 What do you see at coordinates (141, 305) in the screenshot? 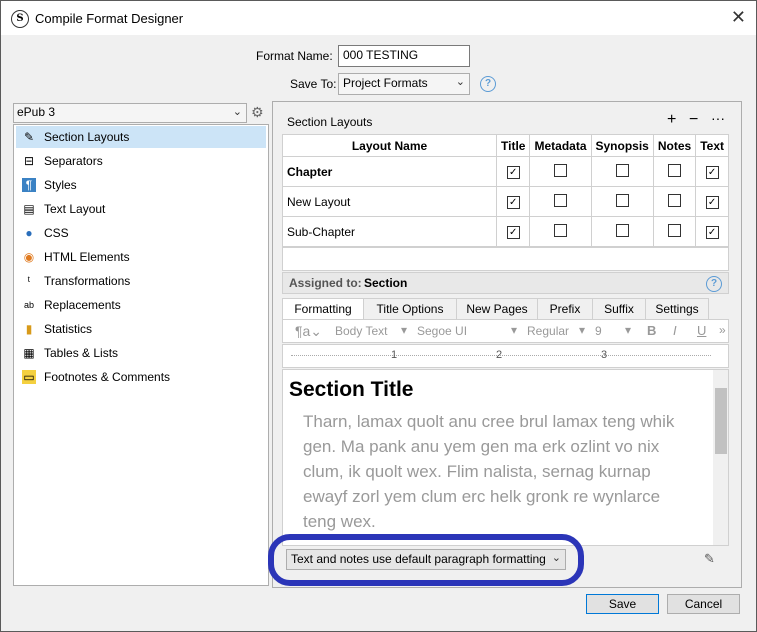
I see `sidebar-item-replacements: ab Replacements` at bounding box center [141, 305].